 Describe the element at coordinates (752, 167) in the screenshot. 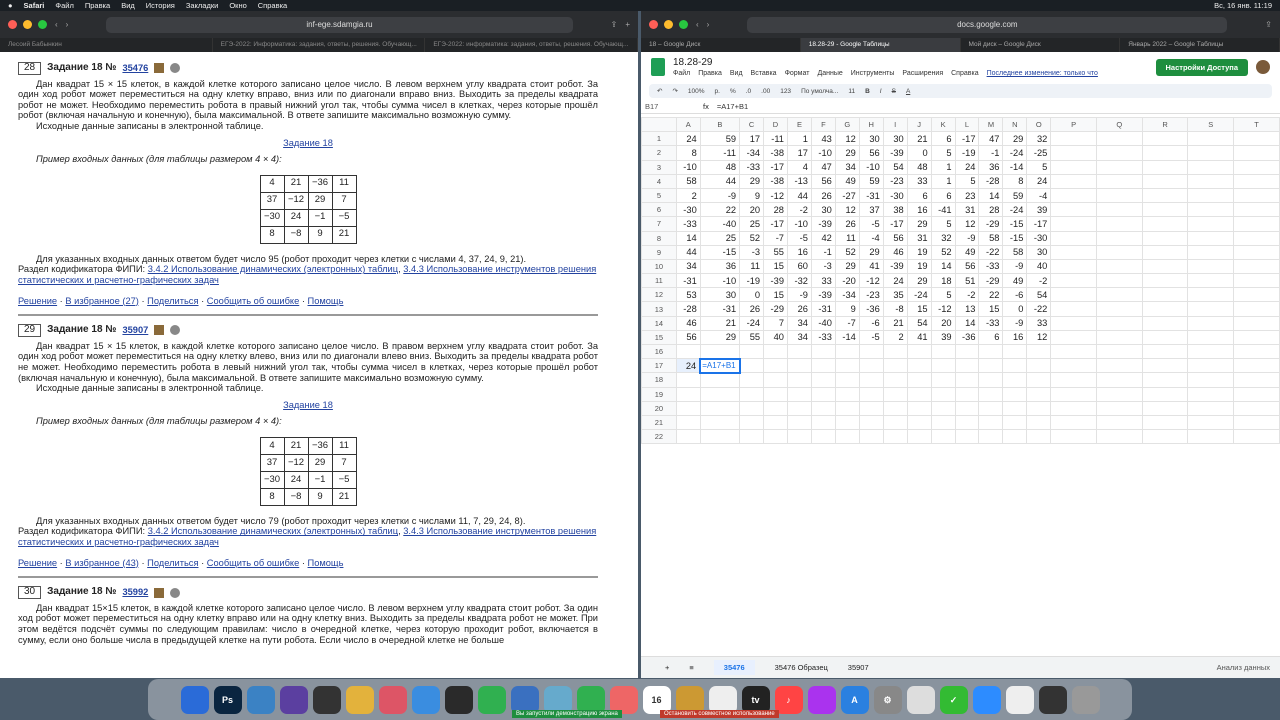

I see `cell: -33` at that location.